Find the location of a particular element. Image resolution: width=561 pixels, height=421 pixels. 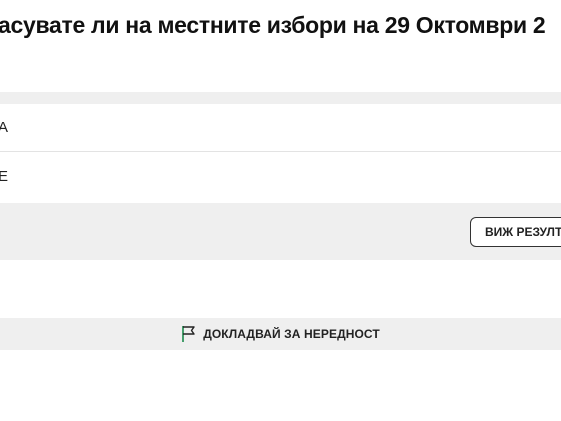

poll-option-yes: А is located at coordinates (280, 128).